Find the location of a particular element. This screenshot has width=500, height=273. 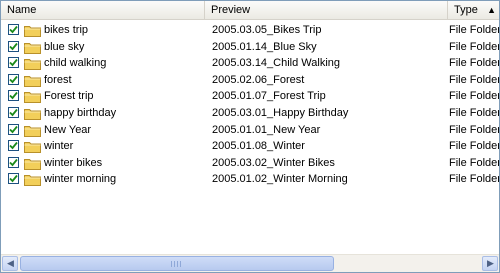

folder-name: child walking is located at coordinates (75, 63).